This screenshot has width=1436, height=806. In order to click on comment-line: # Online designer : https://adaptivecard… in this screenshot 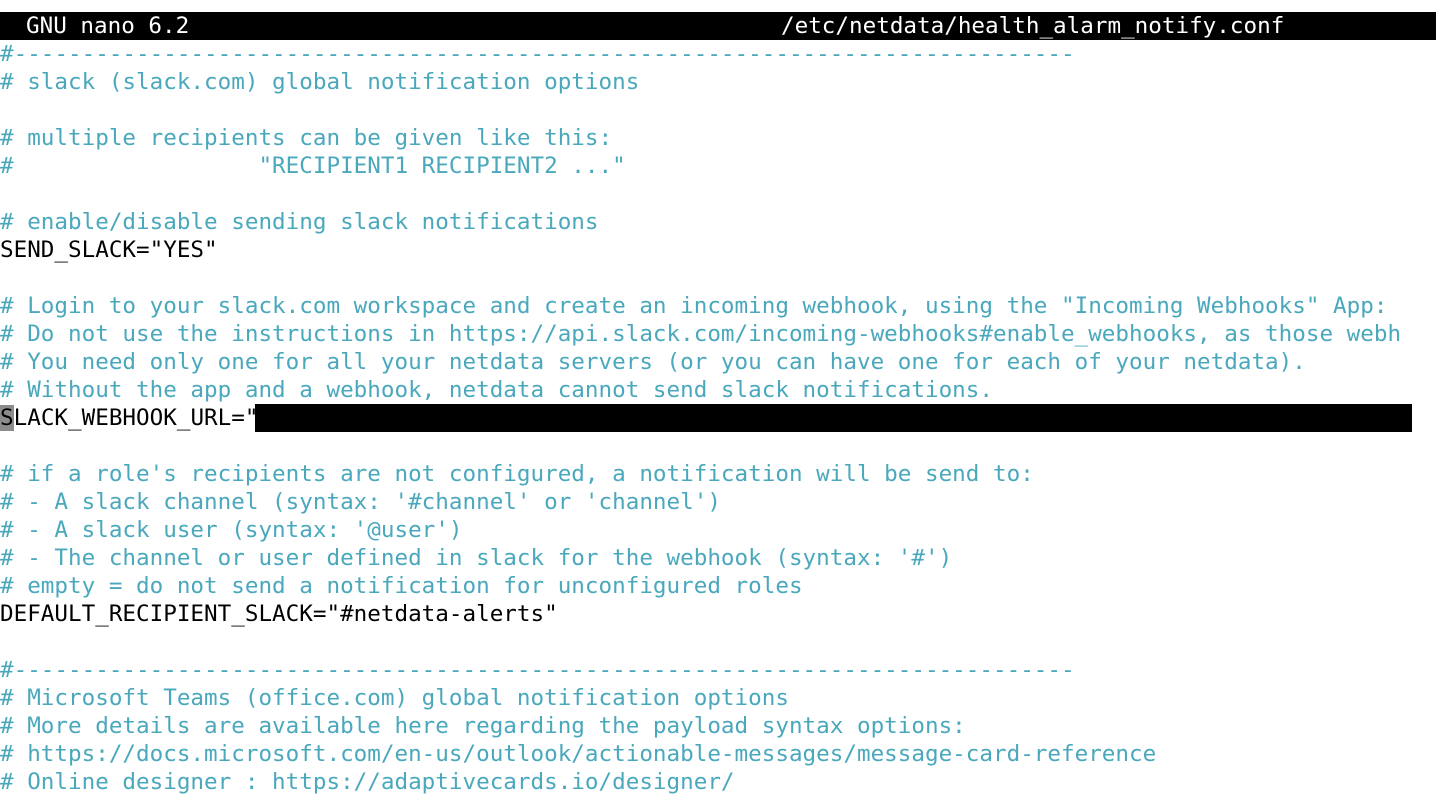, I will do `click(718, 782)`.